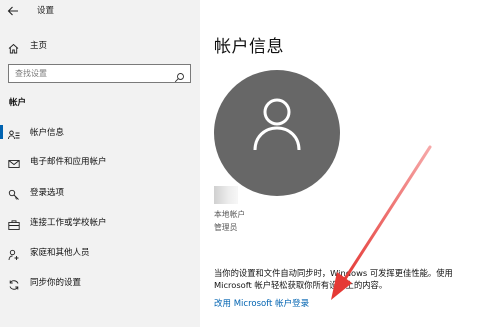 The height and width of the screenshot is (327, 500). I want to click on back-arrow-icon, so click(12, 11).